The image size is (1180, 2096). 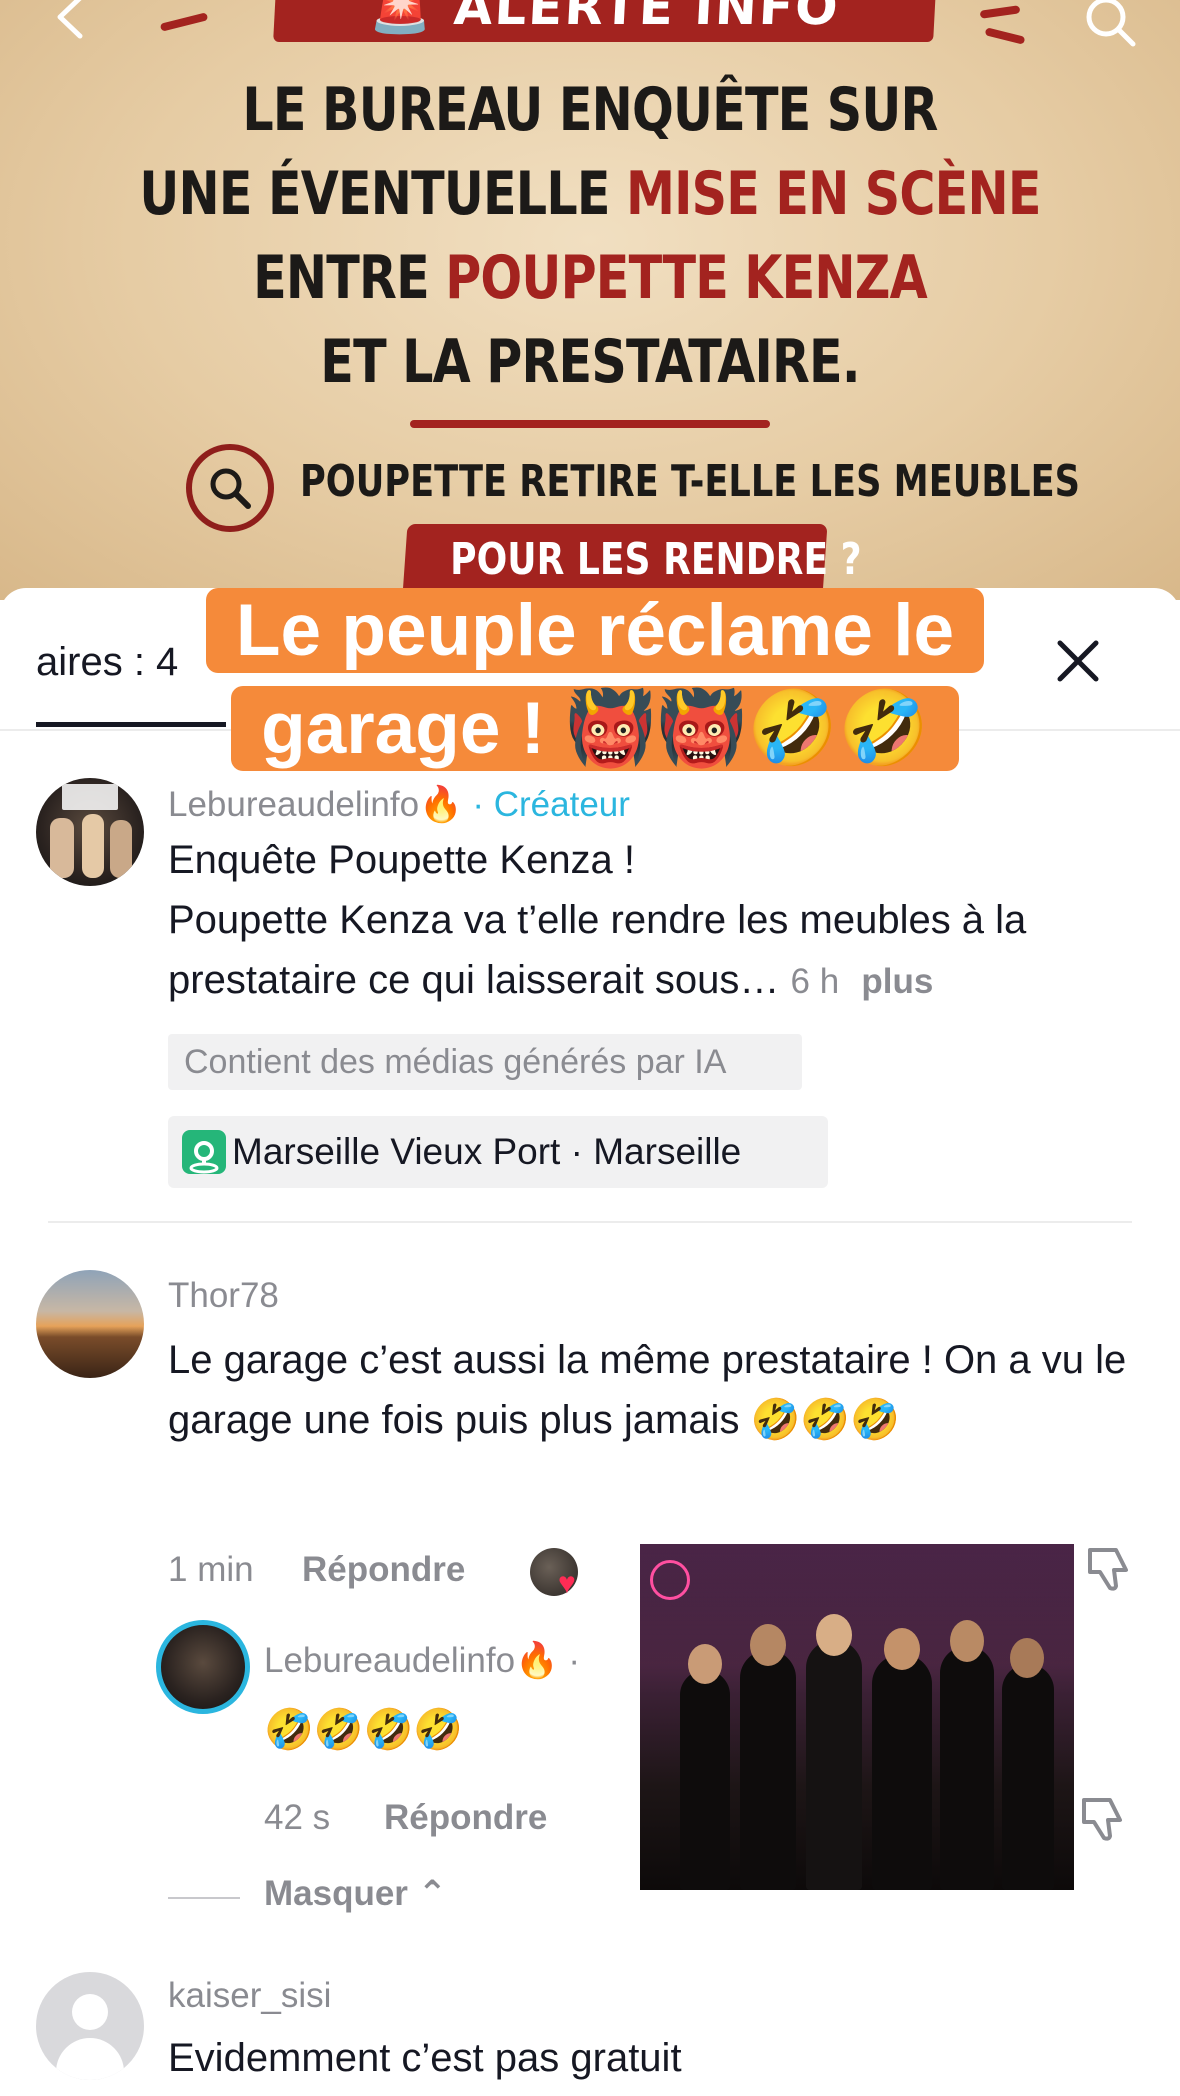 What do you see at coordinates (297, 1817) in the screenshot?
I see `reply-time: 42 s` at bounding box center [297, 1817].